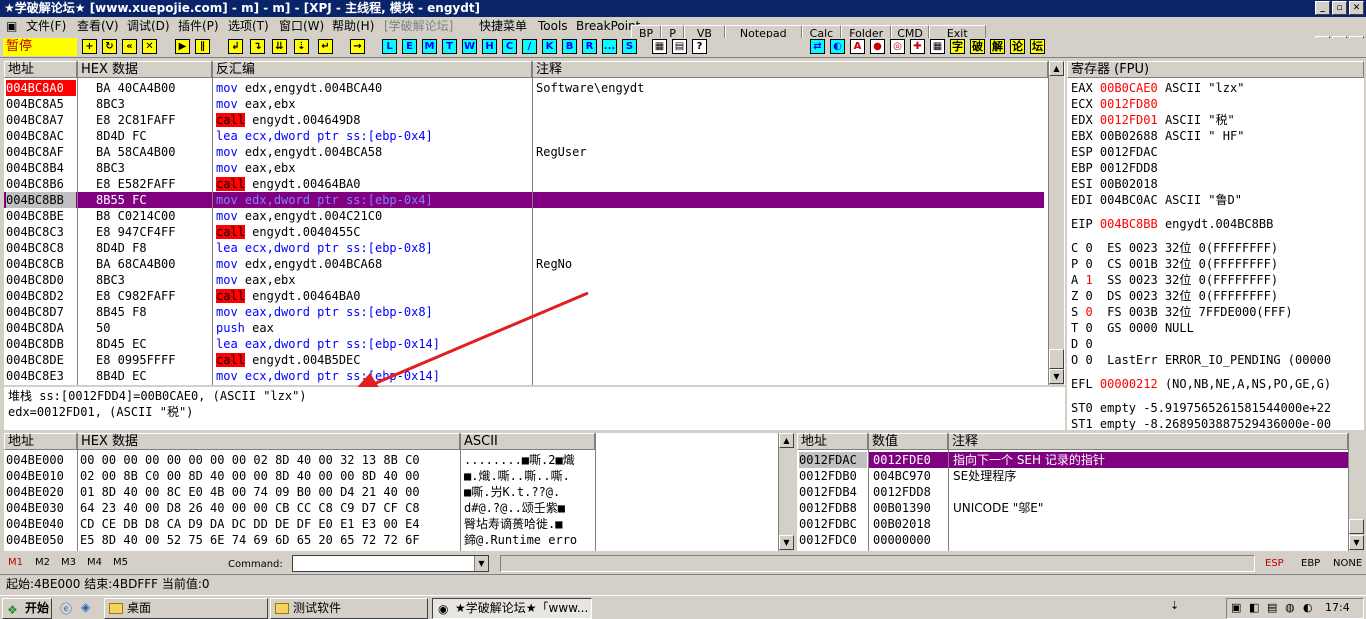 This screenshot has width=1366, height=619. What do you see at coordinates (198, 26) in the screenshot?
I see `menu-plugins: 插件(P)` at bounding box center [198, 26].